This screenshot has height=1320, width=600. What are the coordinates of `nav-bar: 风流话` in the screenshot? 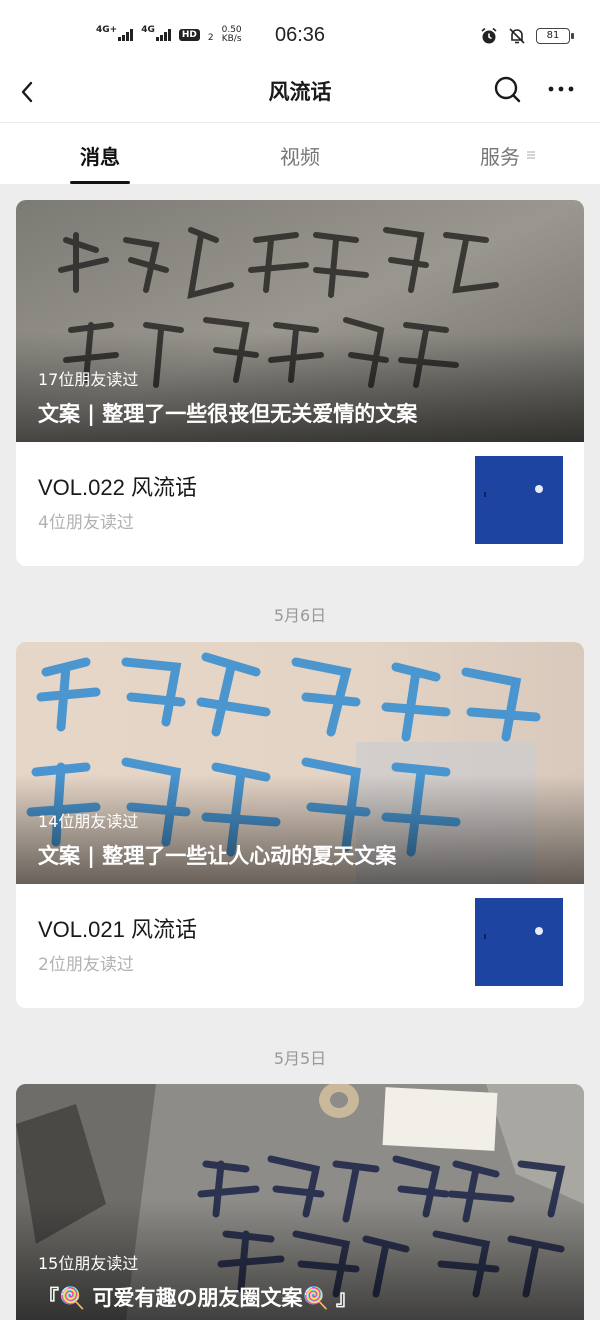 It's located at (300, 96).